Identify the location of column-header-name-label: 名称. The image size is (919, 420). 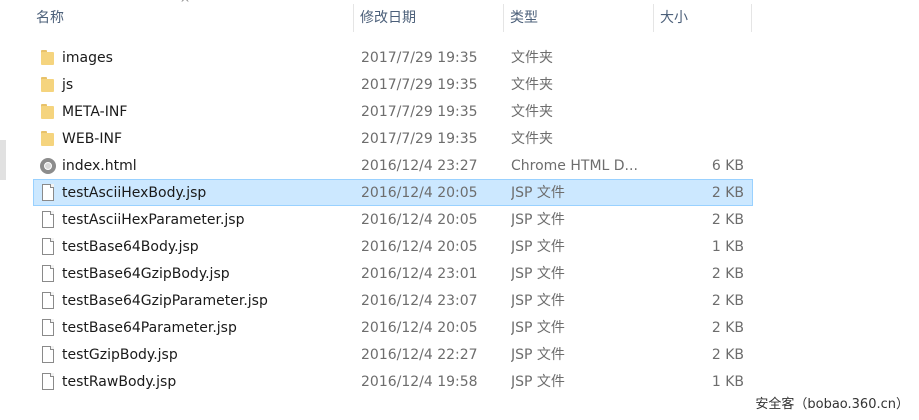
(50, 18).